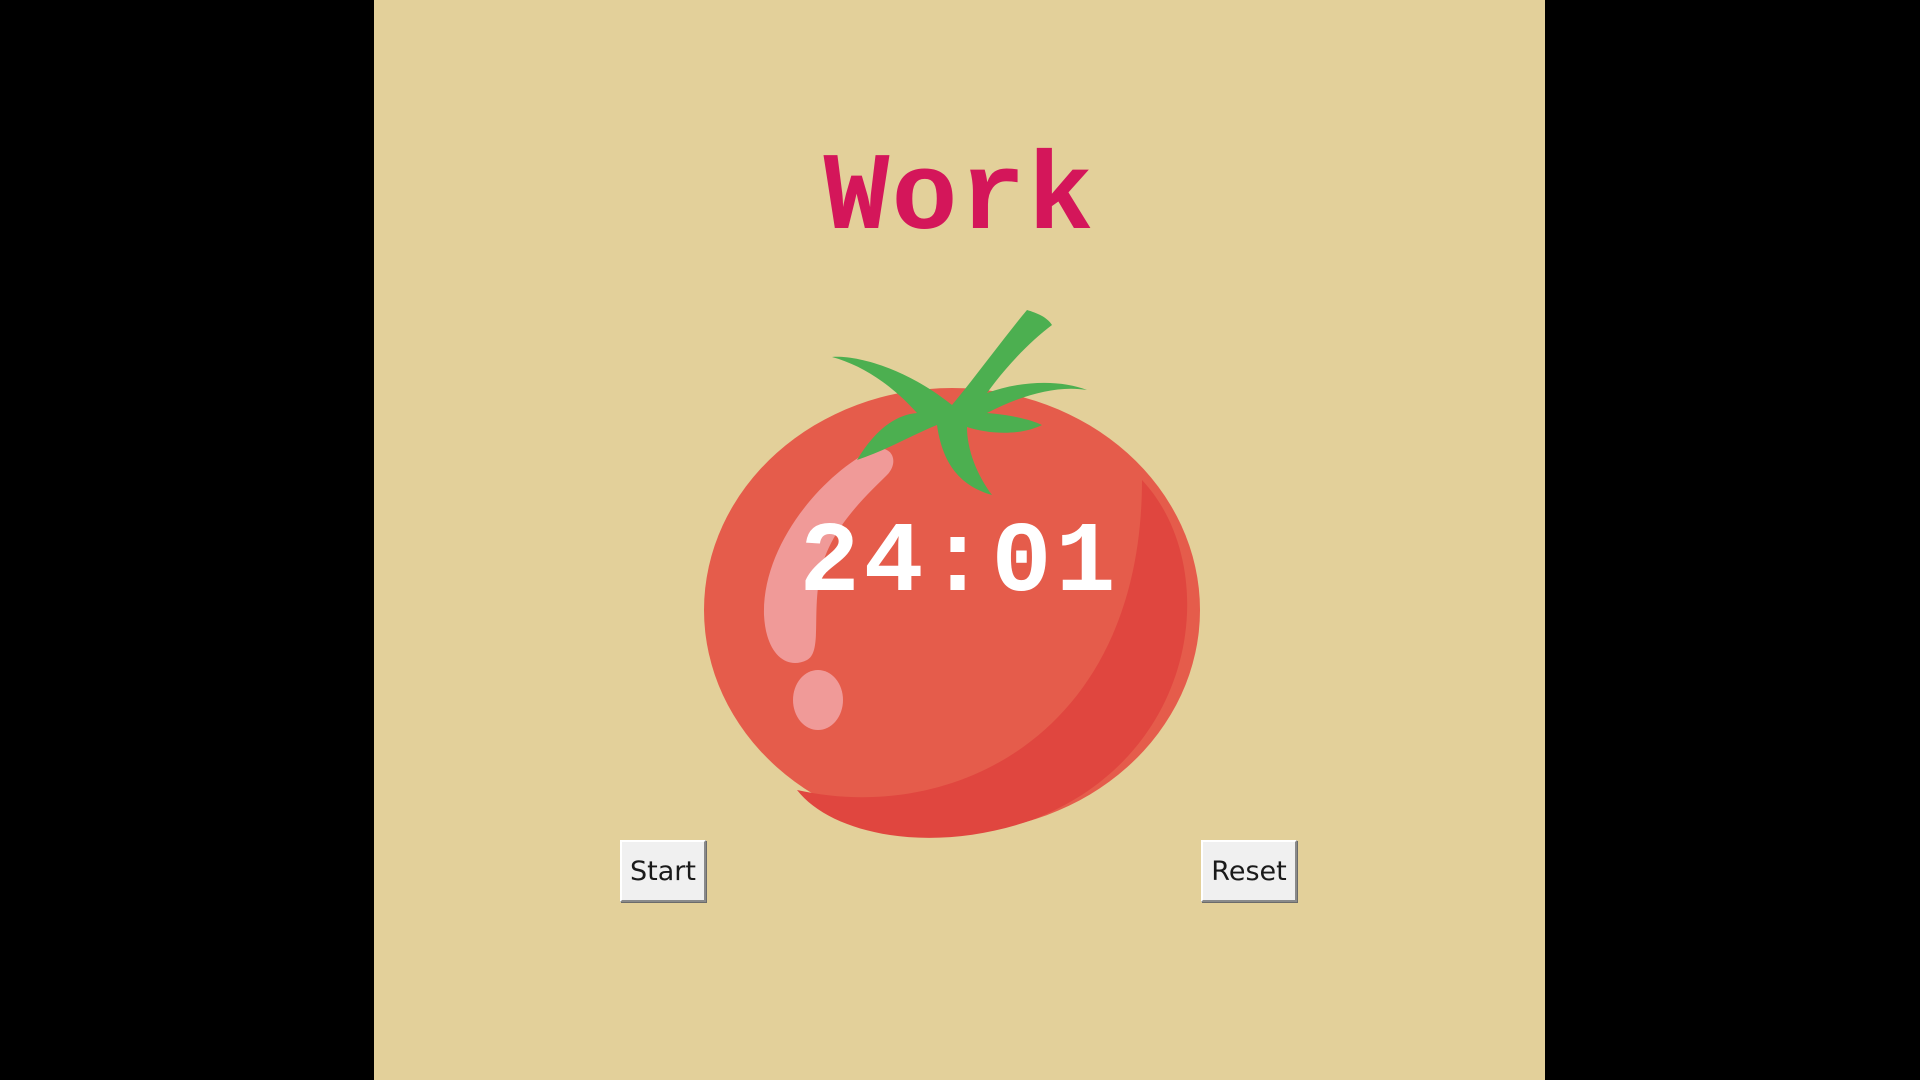  Describe the element at coordinates (959, 199) in the screenshot. I see `mode-heading: Work` at that location.